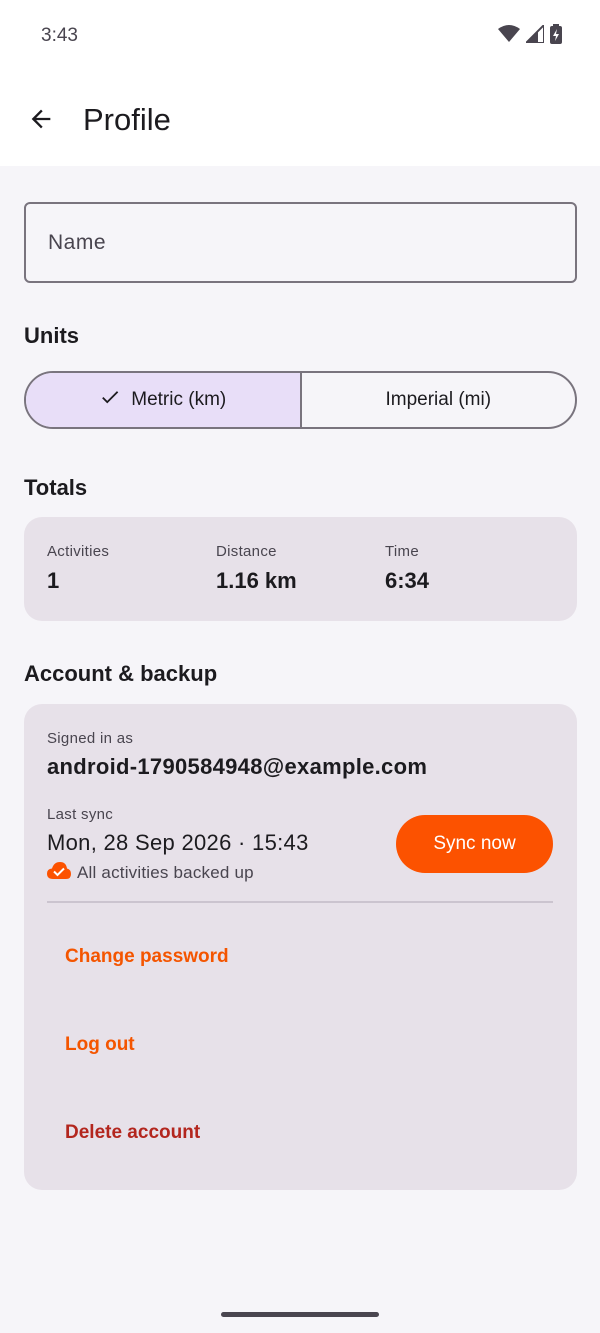 The height and width of the screenshot is (1333, 600). What do you see at coordinates (51, 335) in the screenshot?
I see `units-section-title: Units` at bounding box center [51, 335].